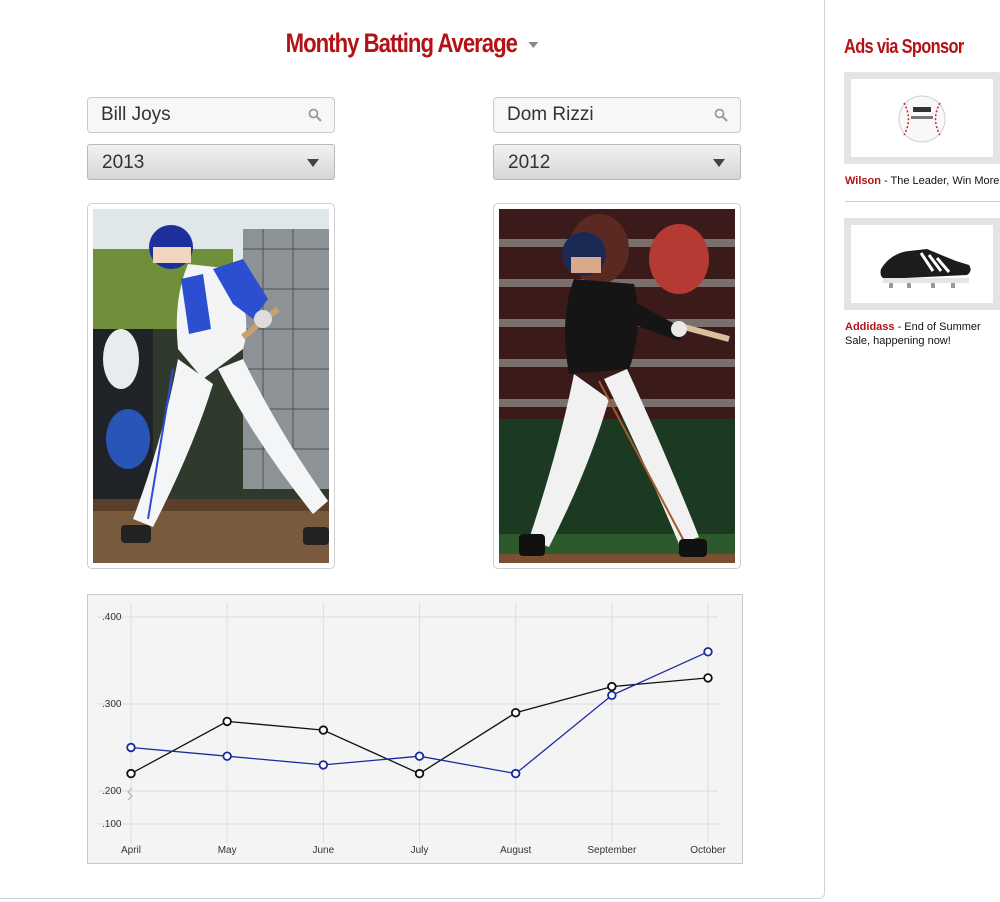 This screenshot has height=902, width=1000. What do you see at coordinates (112, 704) in the screenshot?
I see `y-tick-label: .300` at bounding box center [112, 704].